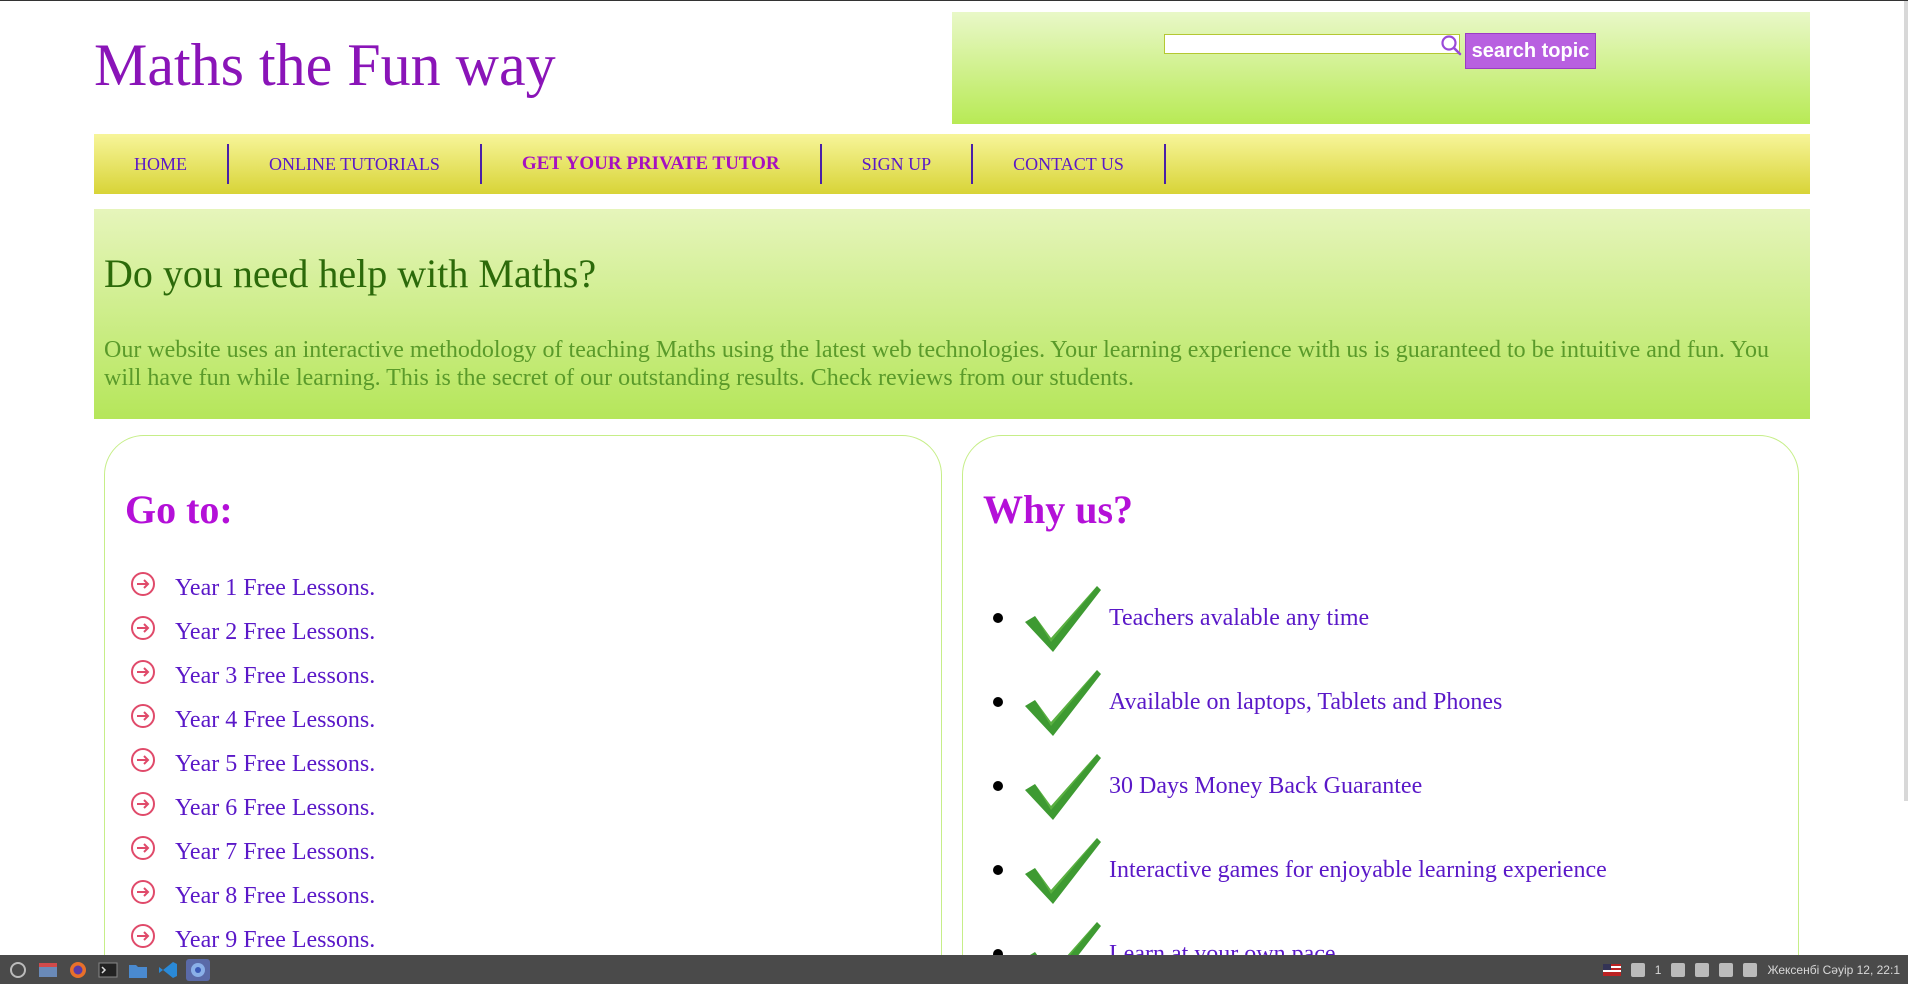 This screenshot has height=984, width=1908. I want to click on lesson-link-year-6: Year 6 Free Lessons., so click(252, 808).